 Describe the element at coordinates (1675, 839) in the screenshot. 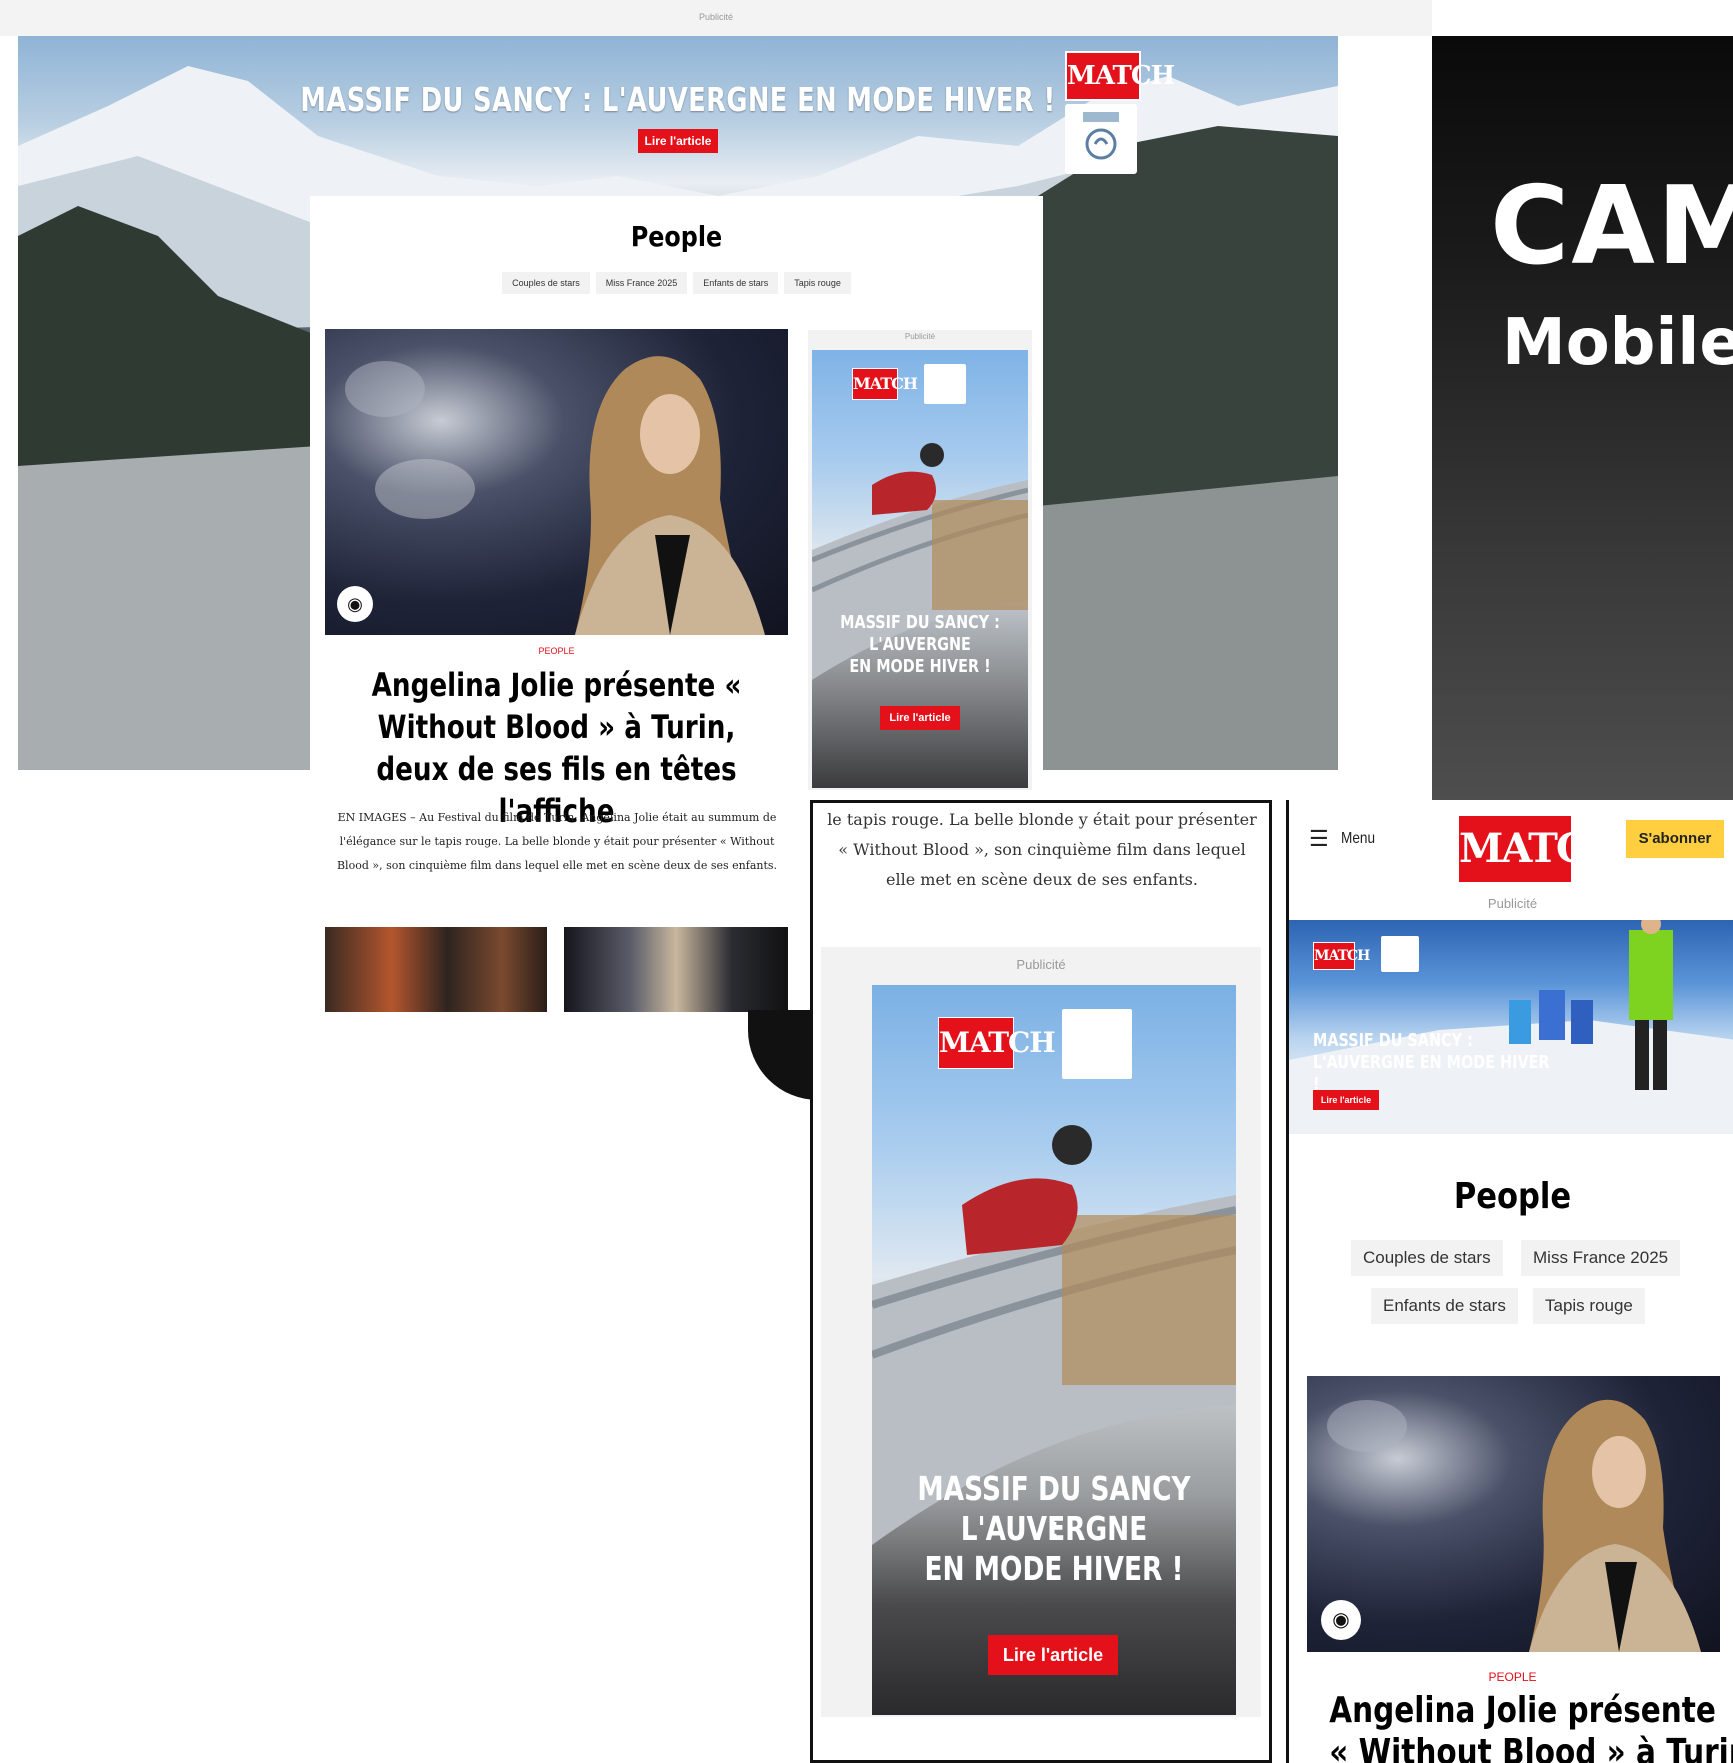

I see `subscribe-button: S'abonner` at that location.